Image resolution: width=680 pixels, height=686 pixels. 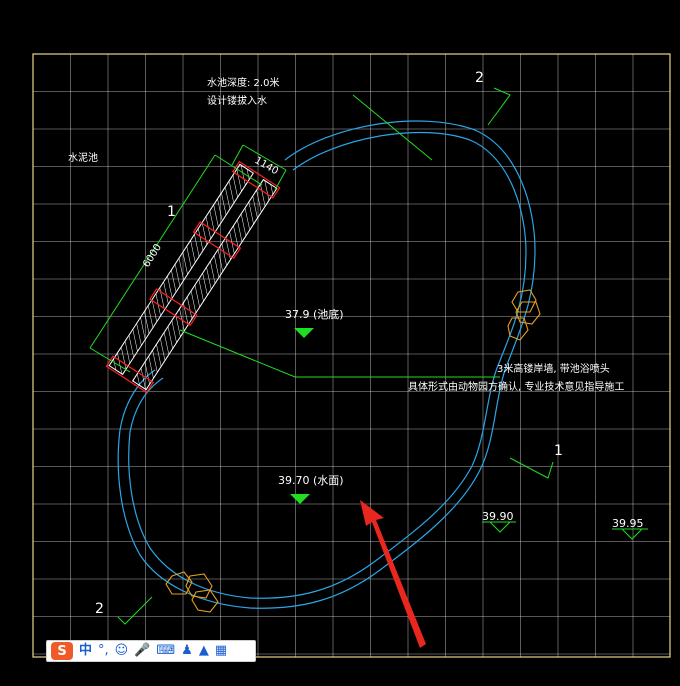 I want to click on microphone-icon: 🎤, so click(x=142, y=651).